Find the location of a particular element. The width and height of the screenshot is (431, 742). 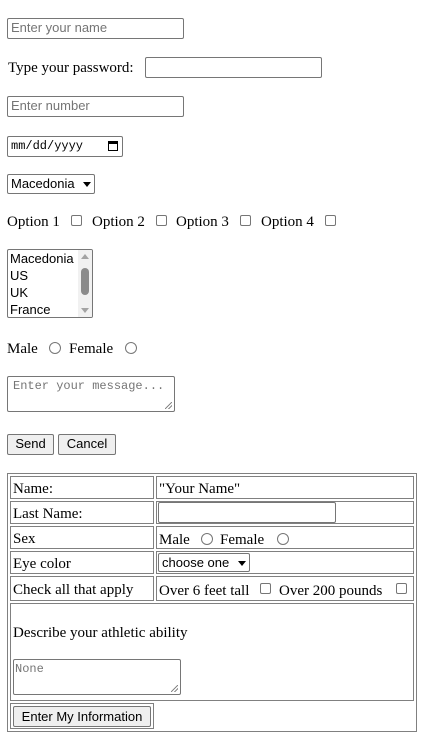

over-6-feet-label: Over 6 feet tall is located at coordinates (204, 591).